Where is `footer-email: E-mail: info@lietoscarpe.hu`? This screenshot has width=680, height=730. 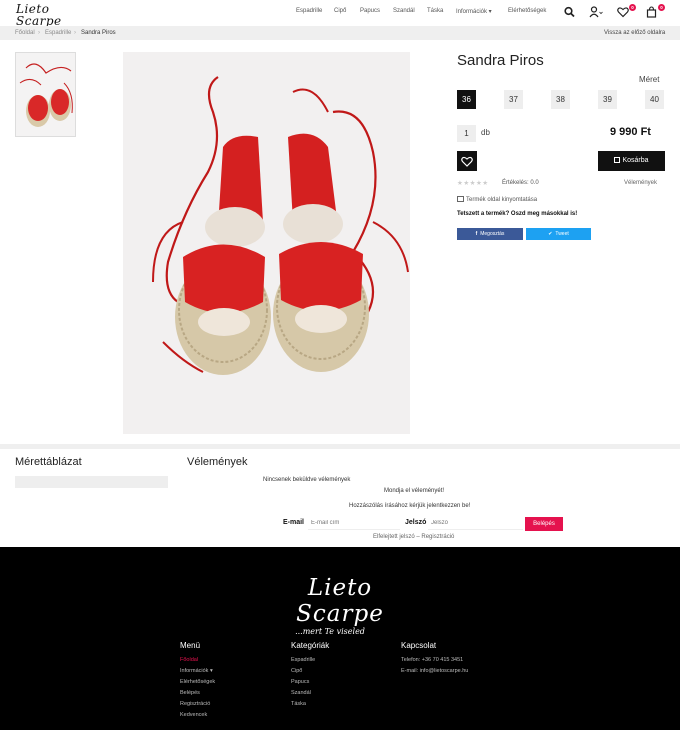
footer-email: E-mail: info@lietoscarpe.hu is located at coordinates (434, 671).